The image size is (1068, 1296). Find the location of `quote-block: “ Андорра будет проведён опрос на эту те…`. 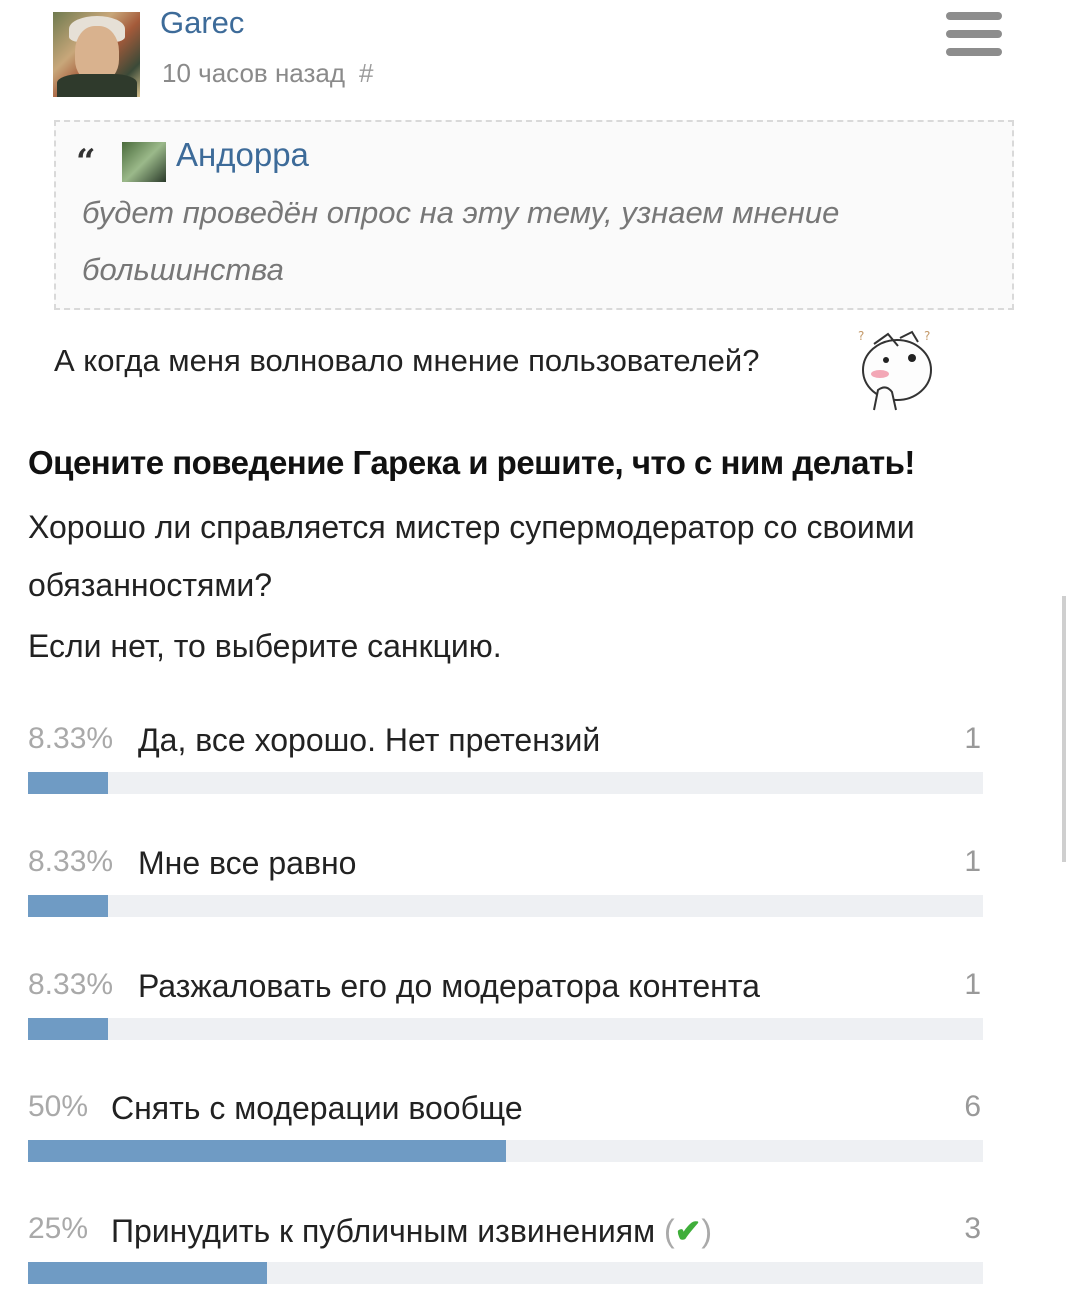

quote-block: “ Андорра будет проведён опрос на эту те… is located at coordinates (534, 215).